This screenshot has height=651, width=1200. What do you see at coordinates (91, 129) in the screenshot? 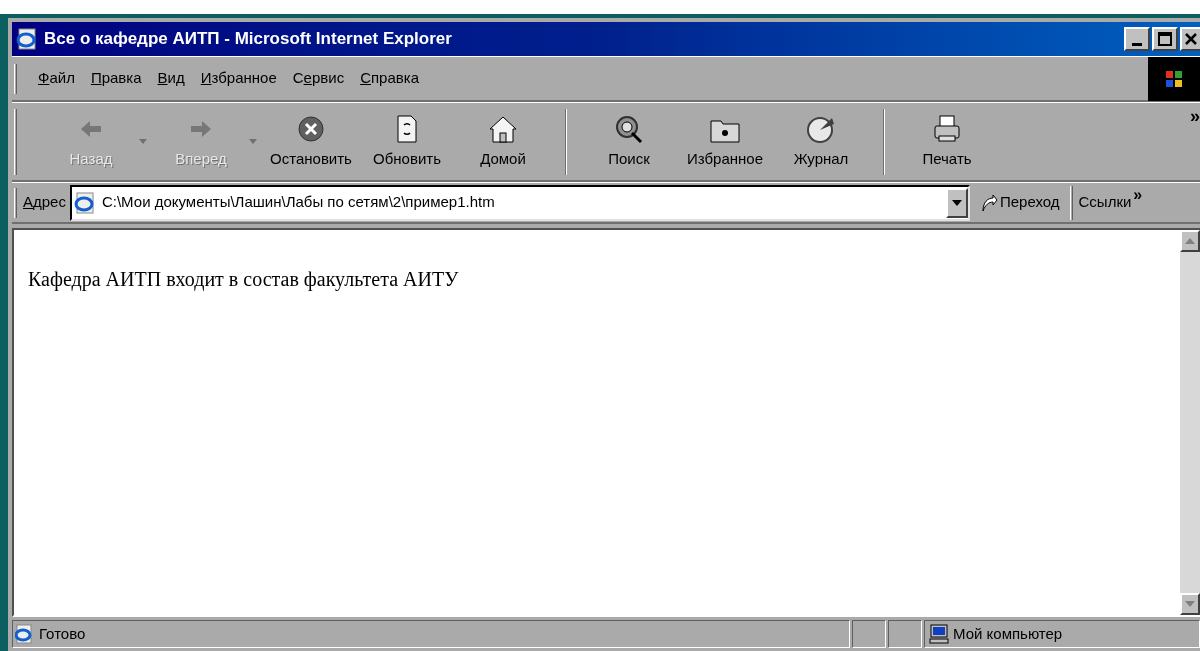
I see `left-arrow-icon` at bounding box center [91, 129].